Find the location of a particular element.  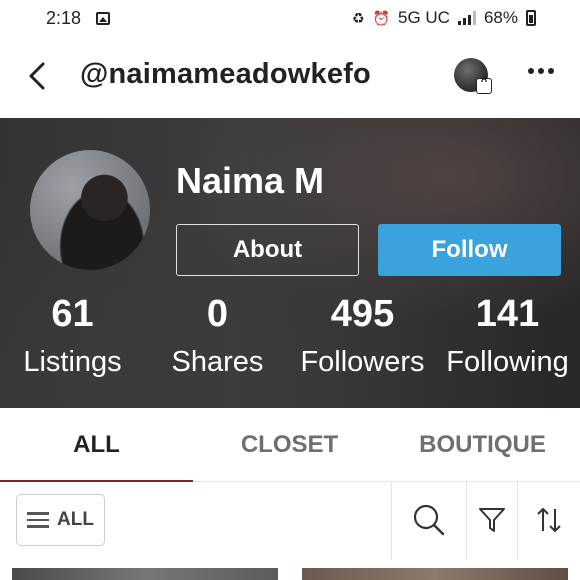

alarm-icon: ⏰ is located at coordinates (381, 18).